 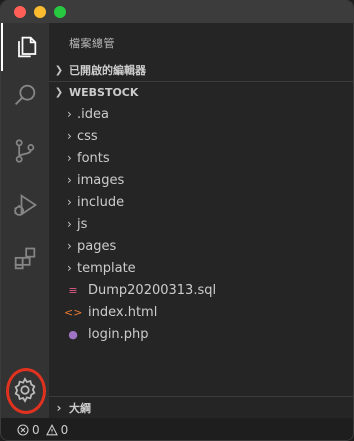 What do you see at coordinates (73, 290) in the screenshot?
I see `database-icon: ≡` at bounding box center [73, 290].